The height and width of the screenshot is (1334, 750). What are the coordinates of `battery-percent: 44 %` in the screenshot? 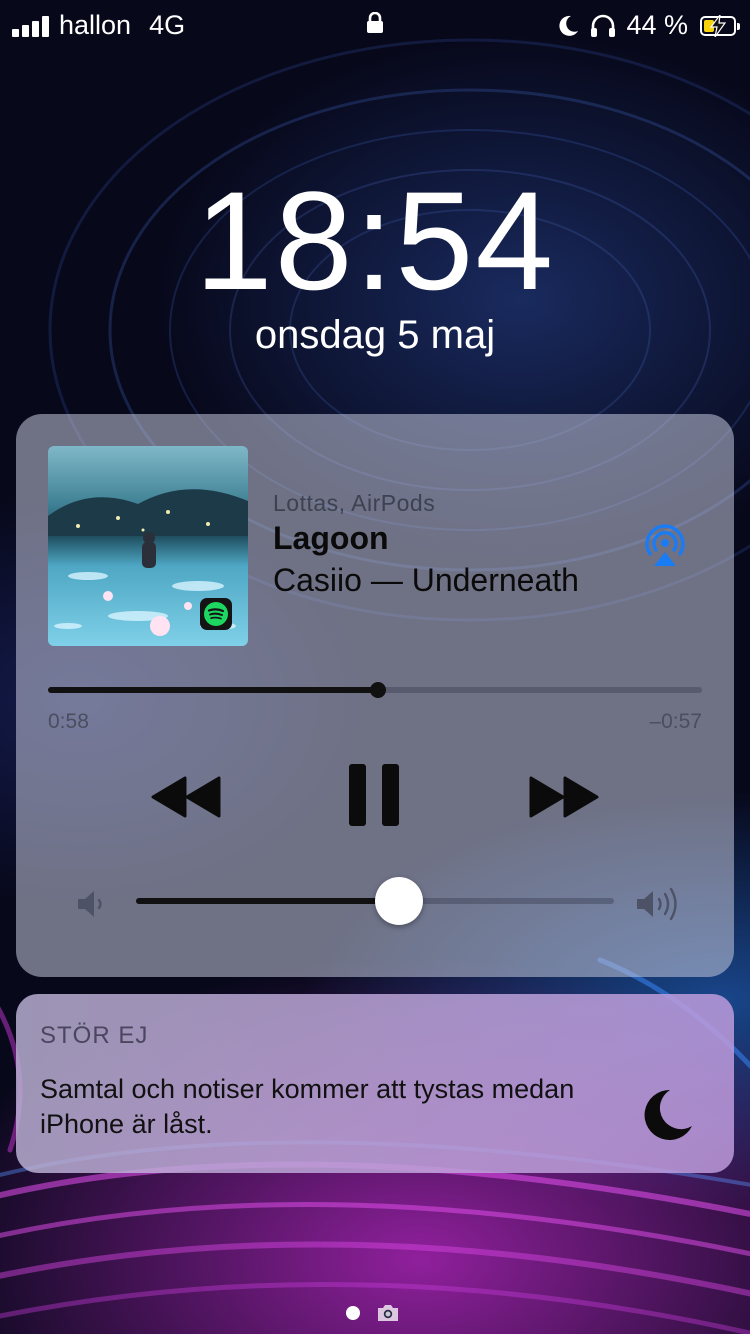 It's located at (657, 25).